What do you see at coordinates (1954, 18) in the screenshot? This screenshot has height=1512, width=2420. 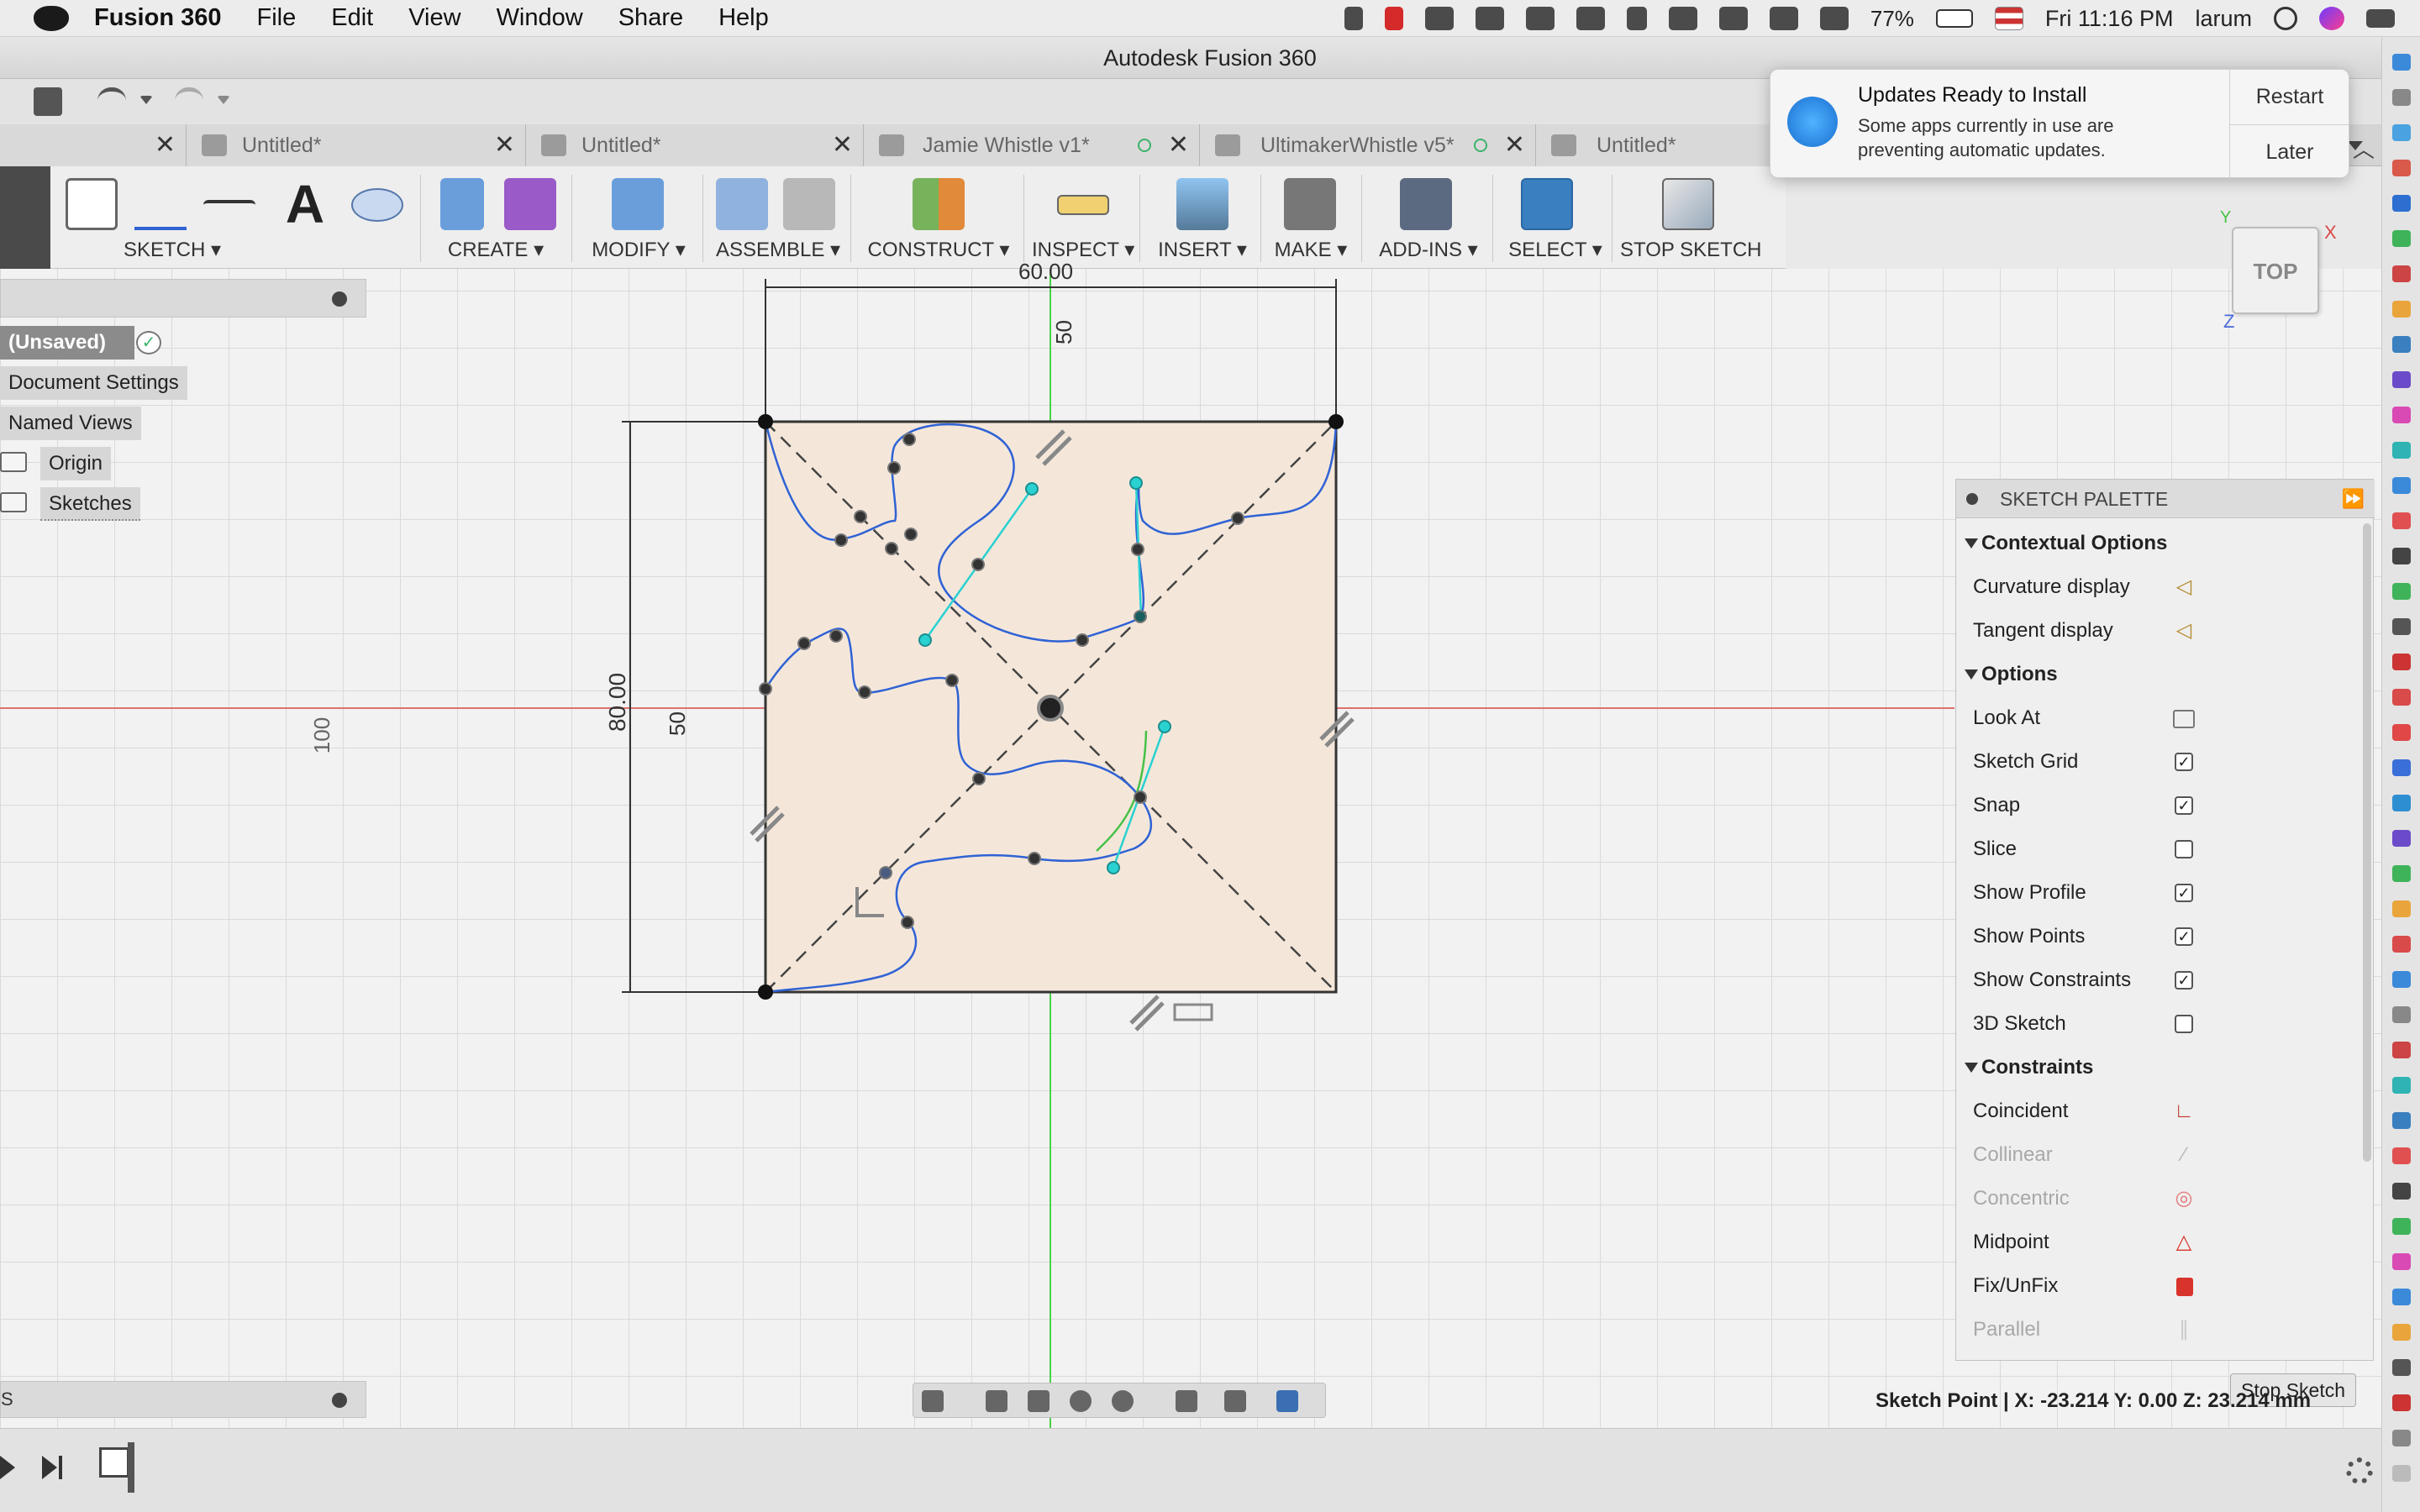 I see `battery-icon` at bounding box center [1954, 18].